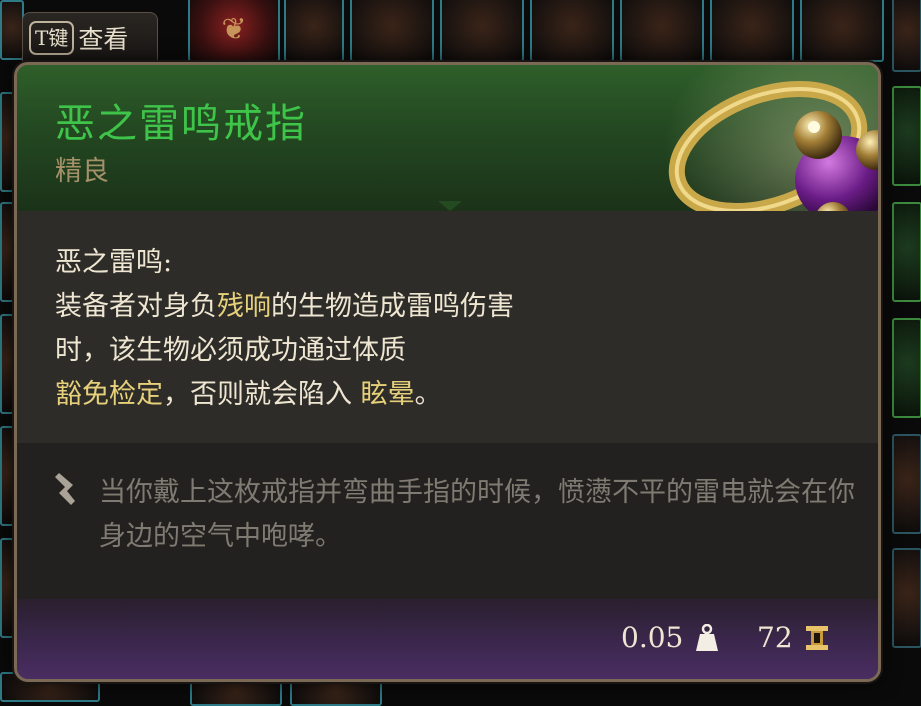  I want to click on effect-line: 豁免检定，否则就会陷入 眩晕。, so click(248, 394).